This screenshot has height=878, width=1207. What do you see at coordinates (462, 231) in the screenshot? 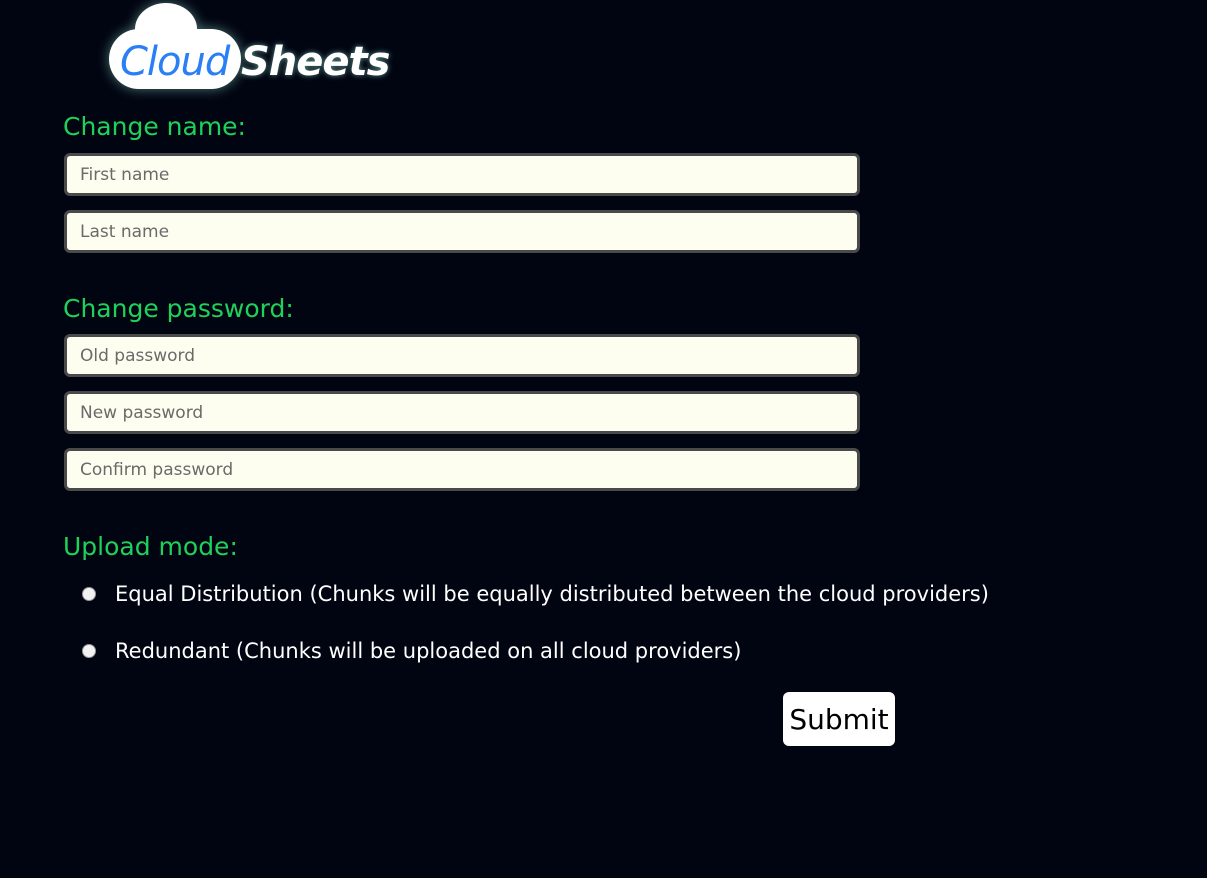
I see `last-name-input` at bounding box center [462, 231].